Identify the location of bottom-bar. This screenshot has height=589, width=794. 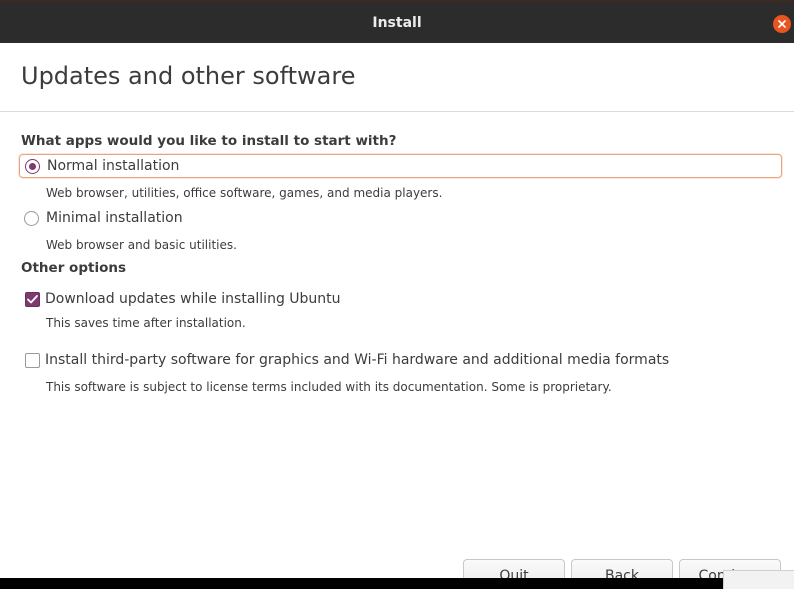
(397, 583).